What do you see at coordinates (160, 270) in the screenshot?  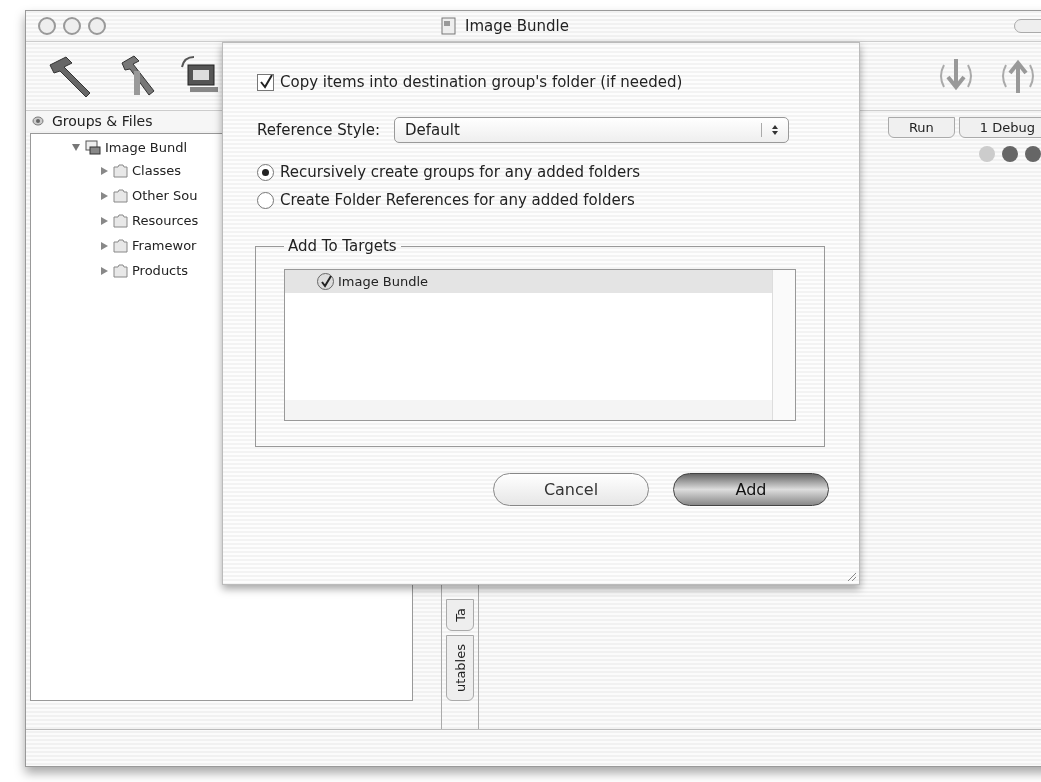 I see `tree-item: Products` at bounding box center [160, 270].